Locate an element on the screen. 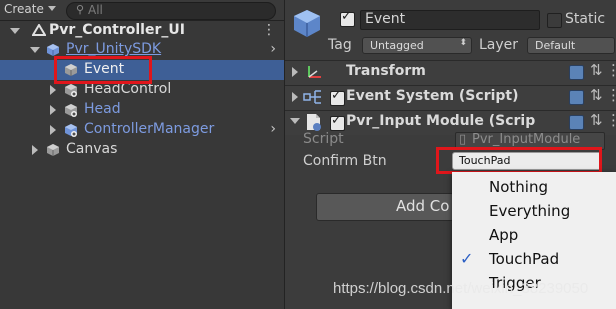 The height and width of the screenshot is (309, 616). hierarchy-item: Head is located at coordinates (142, 110).